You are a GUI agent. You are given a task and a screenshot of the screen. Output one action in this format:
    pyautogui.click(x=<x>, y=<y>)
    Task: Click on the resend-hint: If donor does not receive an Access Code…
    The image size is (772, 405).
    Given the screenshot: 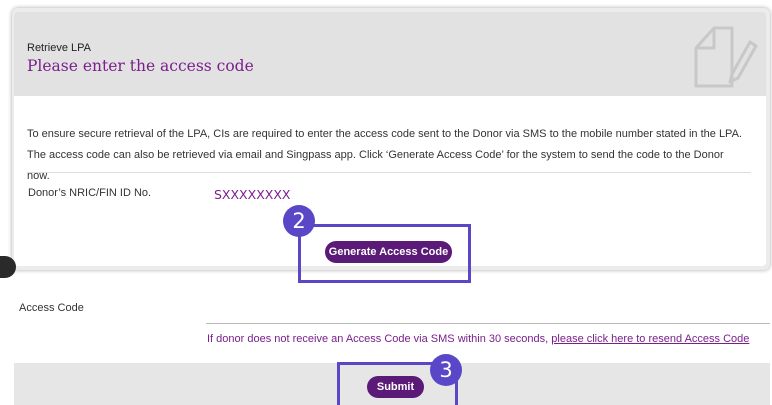 What is the action you would take?
    pyautogui.click(x=478, y=339)
    